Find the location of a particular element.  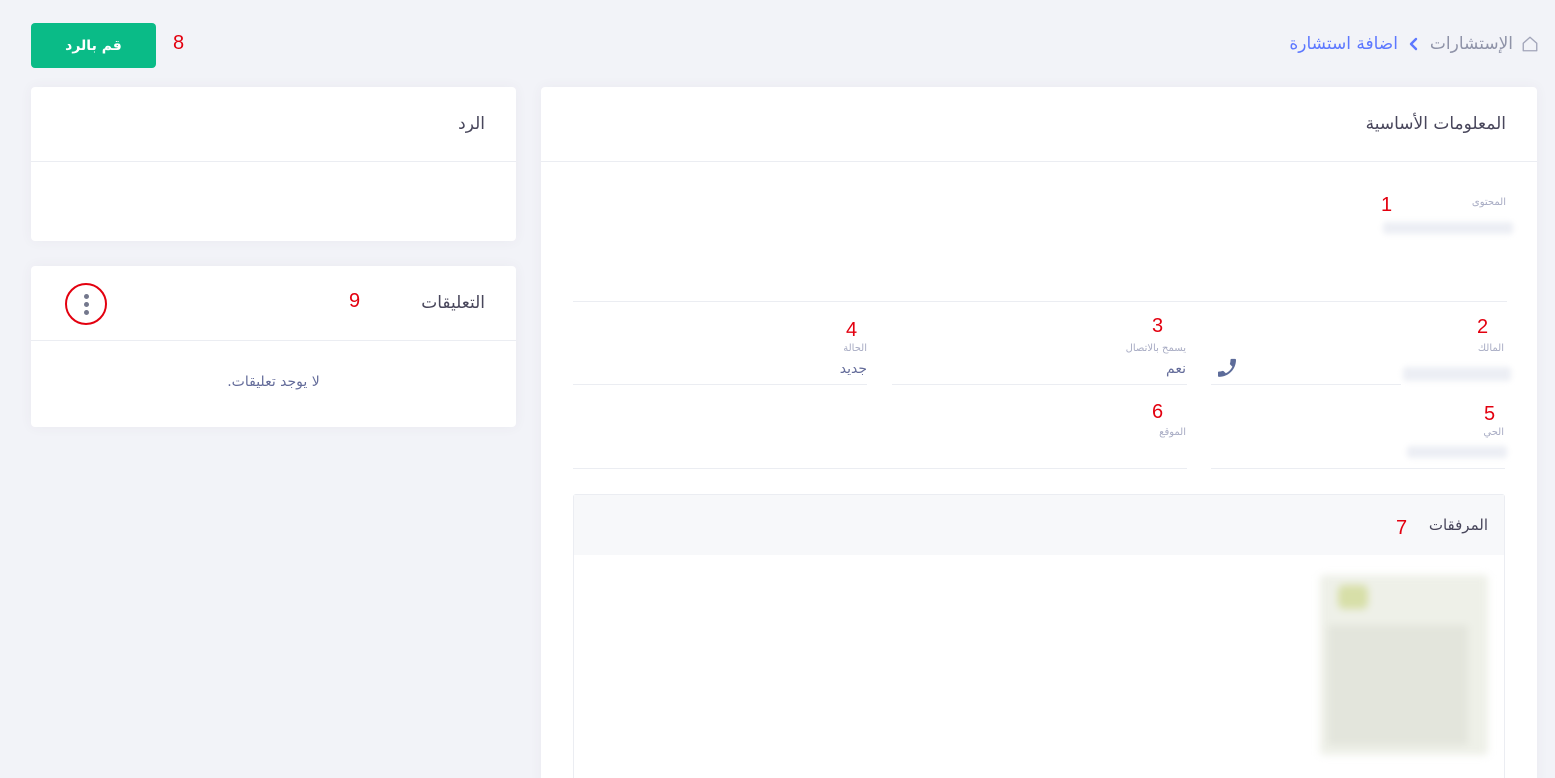

divider is located at coordinates (1040, 301).